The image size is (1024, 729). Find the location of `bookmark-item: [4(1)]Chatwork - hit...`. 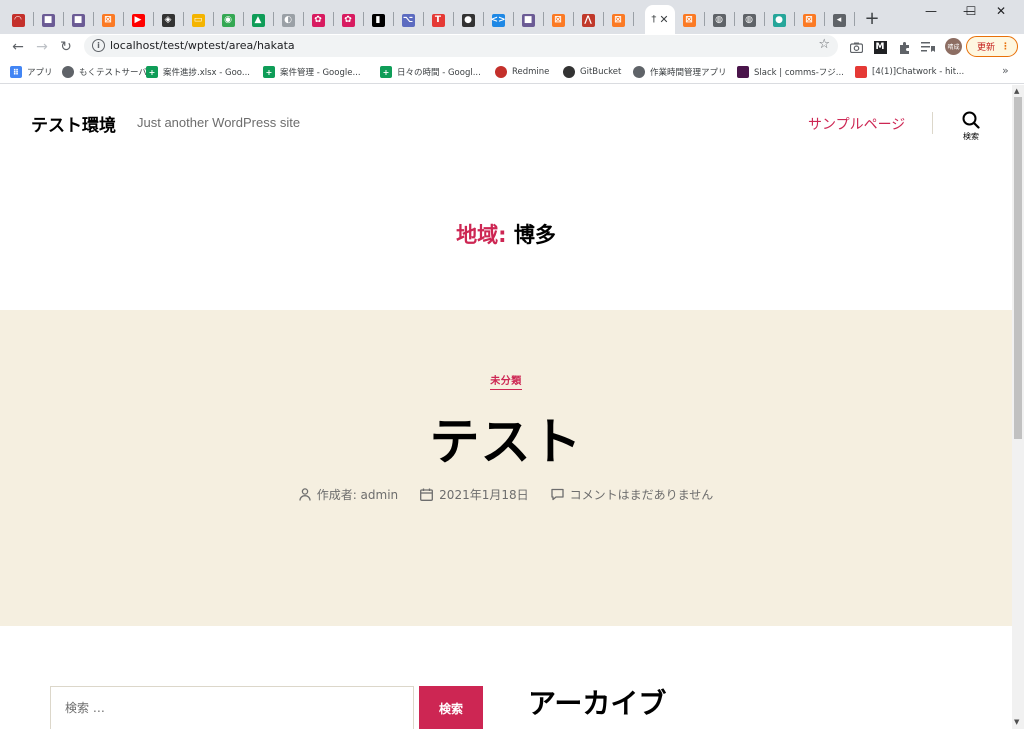

bookmark-item: [4(1)]Chatwork - hit... is located at coordinates (909, 72).